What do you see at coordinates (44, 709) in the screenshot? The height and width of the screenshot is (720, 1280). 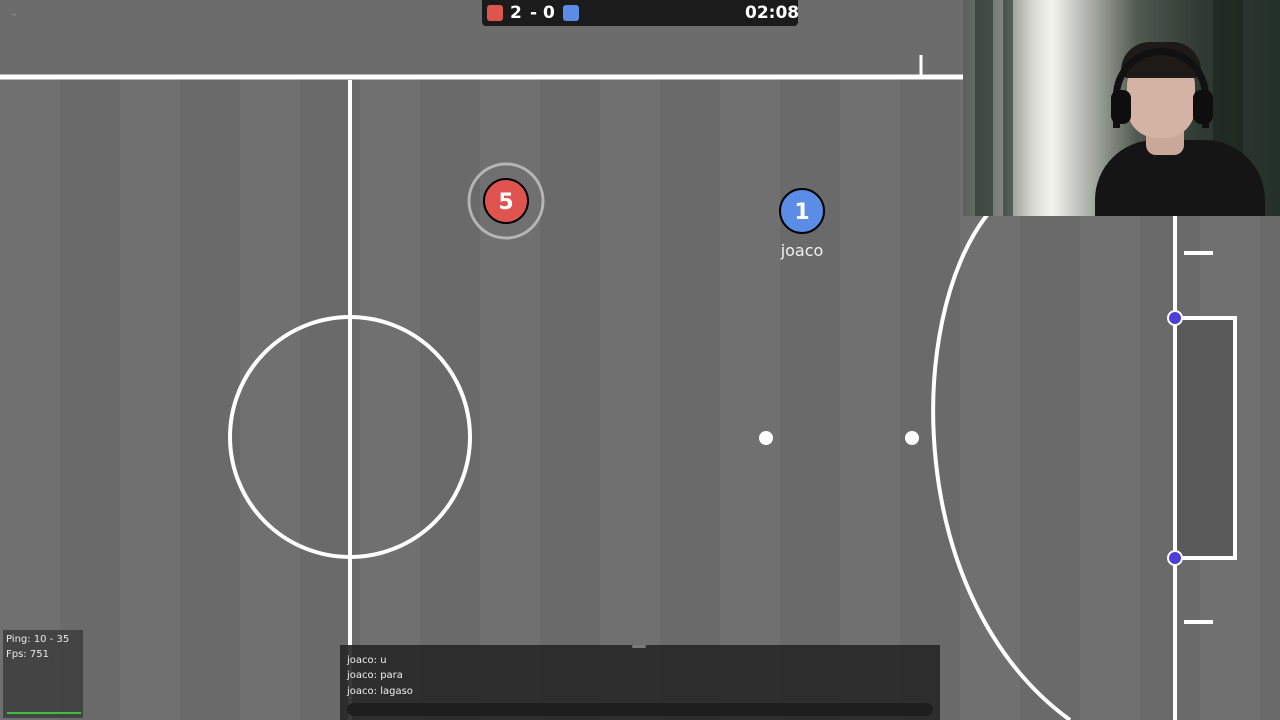 I see `ping-graph` at bounding box center [44, 709].